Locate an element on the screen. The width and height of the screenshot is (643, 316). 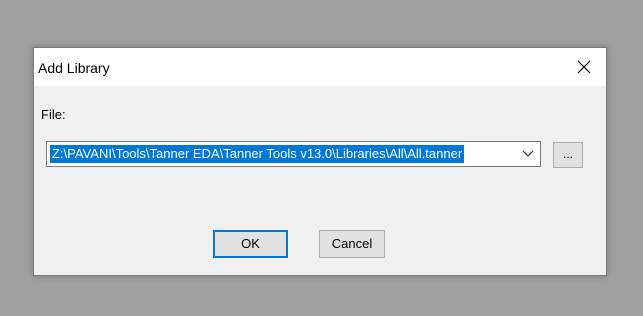
close-button is located at coordinates (584, 67).